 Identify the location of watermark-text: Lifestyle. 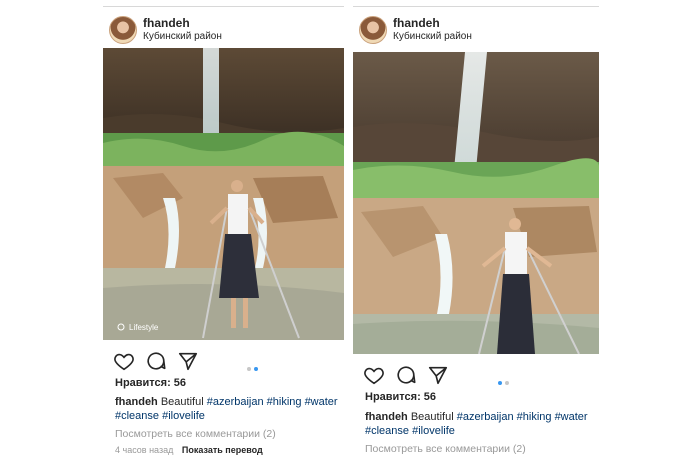
(144, 327).